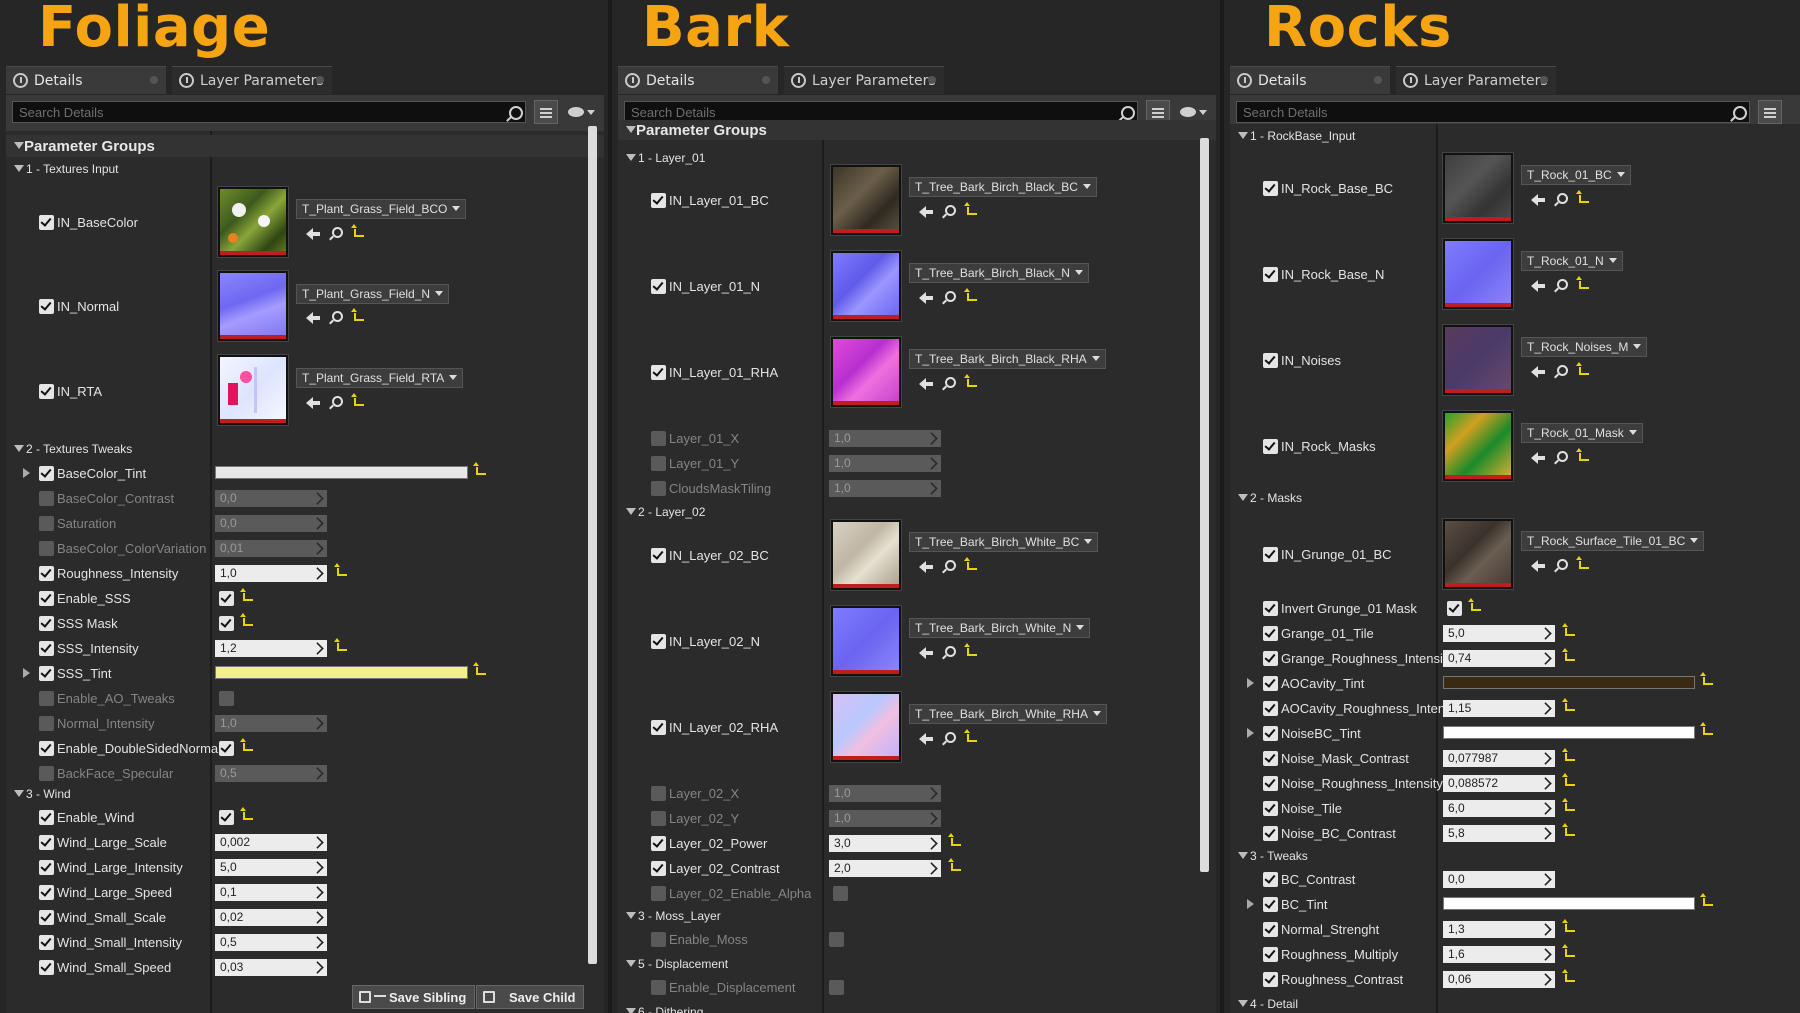 The width and height of the screenshot is (1800, 1013). Describe the element at coordinates (592, 545) in the screenshot. I see `scrollbar` at that location.